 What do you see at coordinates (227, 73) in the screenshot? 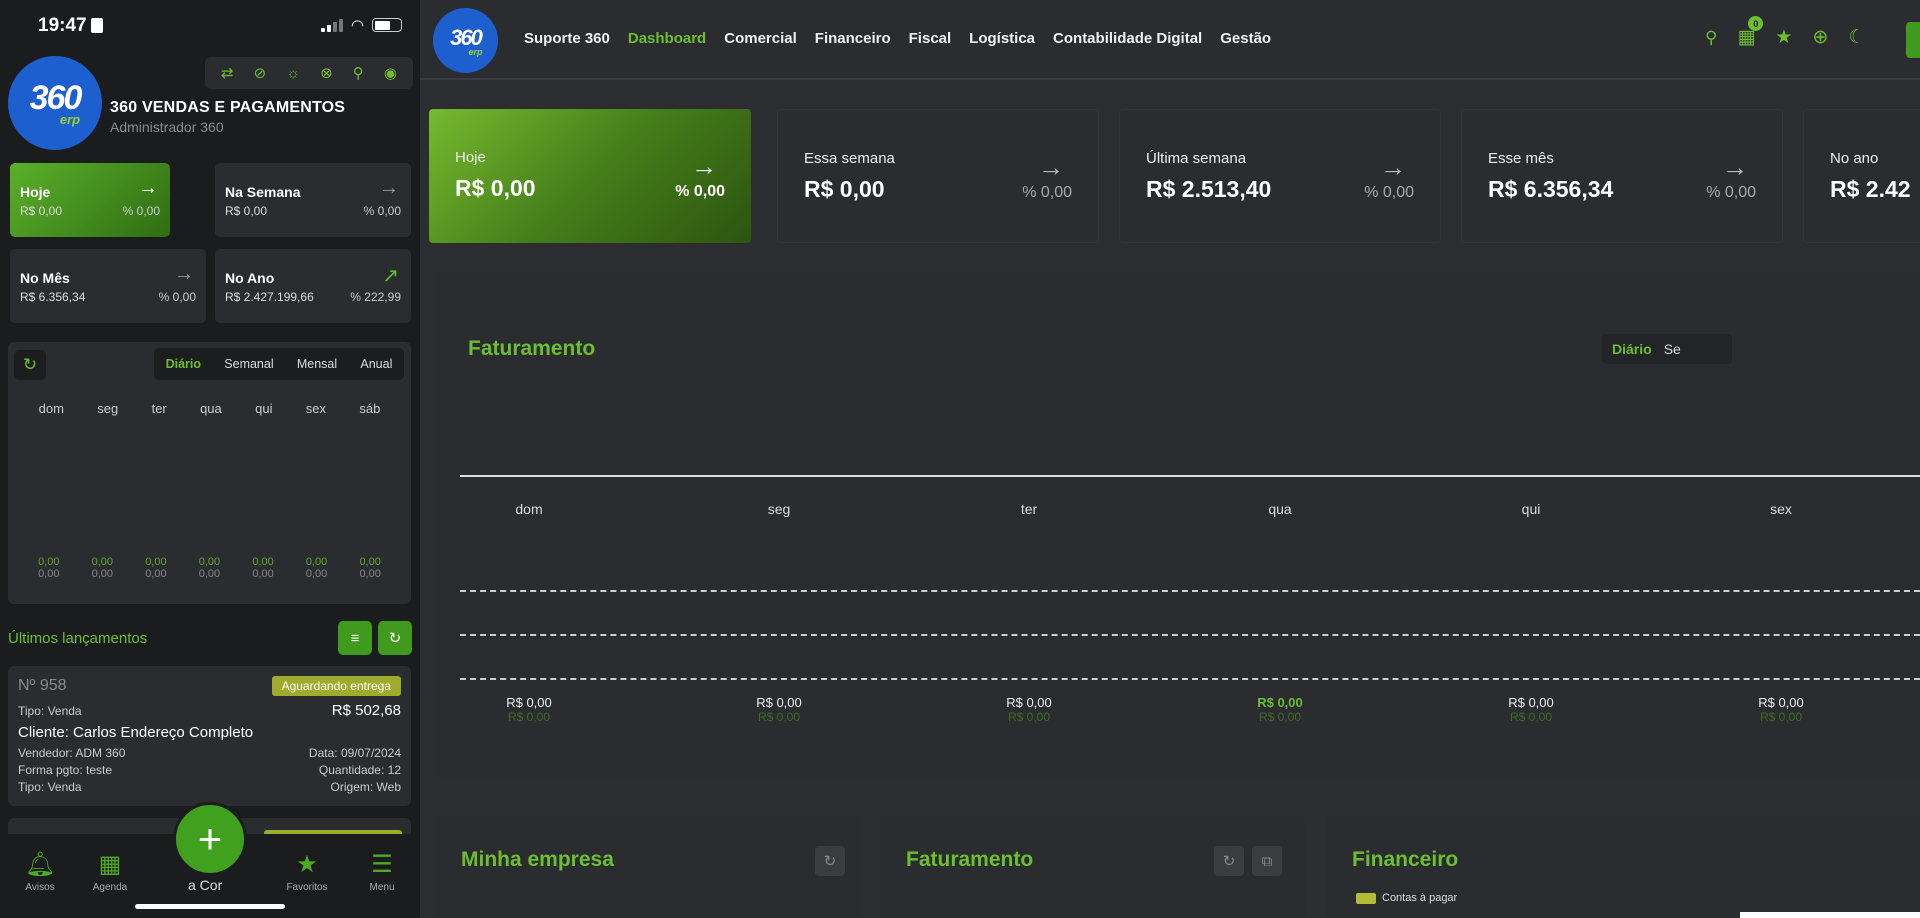
I see `swap-icon: ⇄` at bounding box center [227, 73].